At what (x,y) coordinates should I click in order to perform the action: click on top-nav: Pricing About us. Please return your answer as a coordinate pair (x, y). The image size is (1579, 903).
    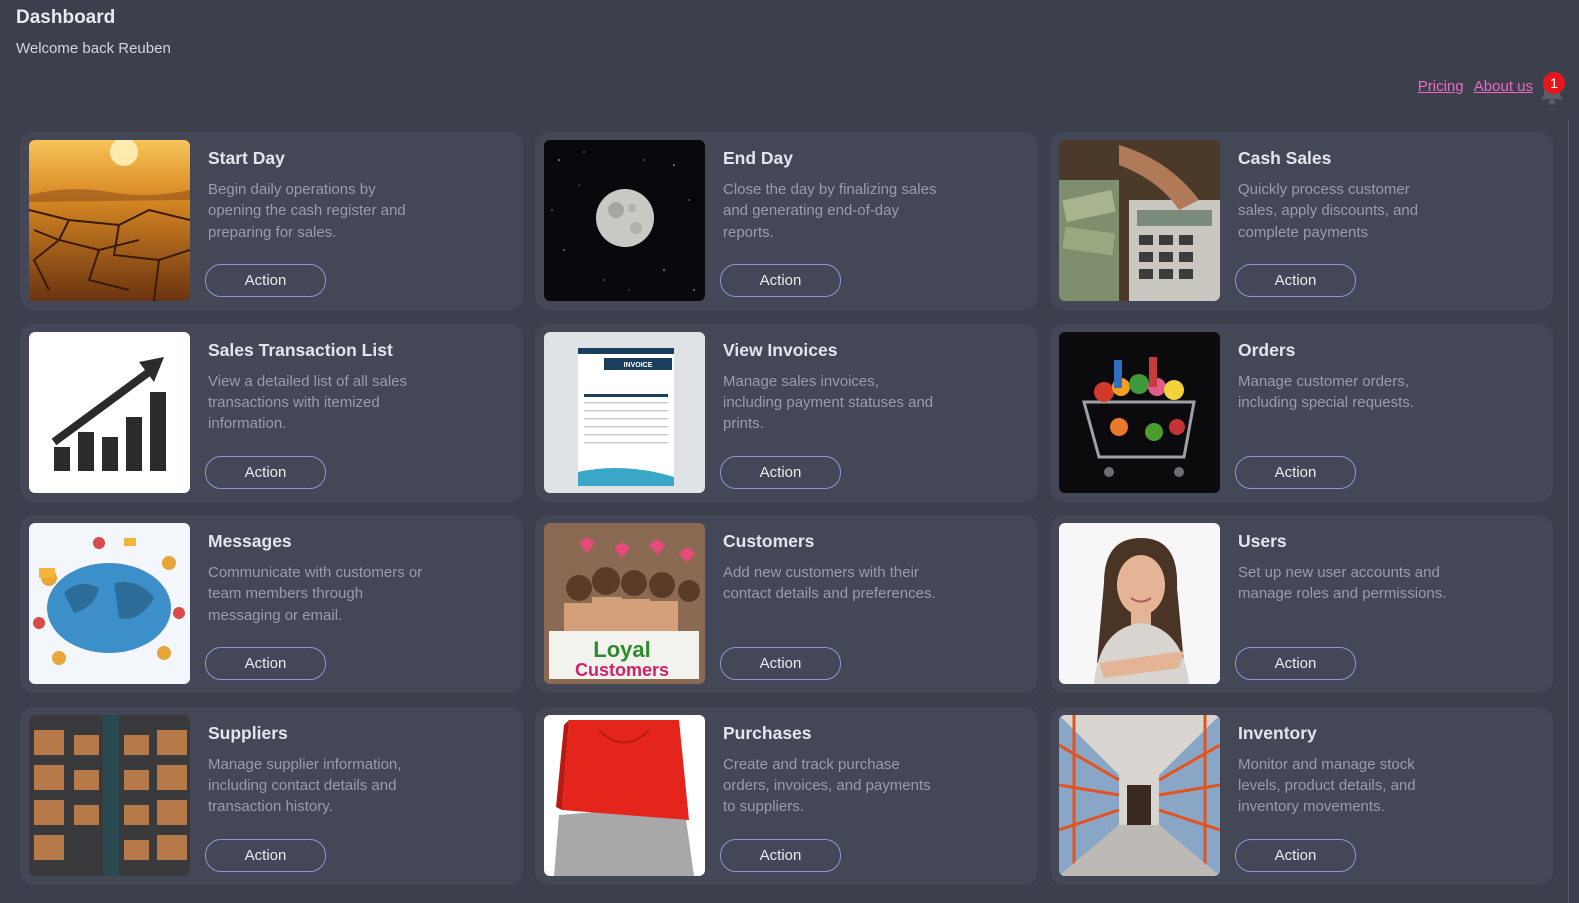
    Looking at the image, I should click on (1472, 86).